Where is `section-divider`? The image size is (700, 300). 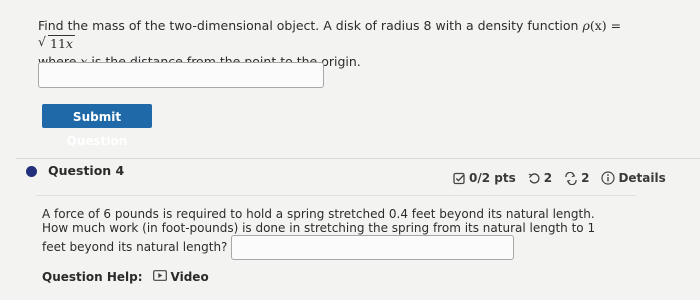 section-divider is located at coordinates (358, 158).